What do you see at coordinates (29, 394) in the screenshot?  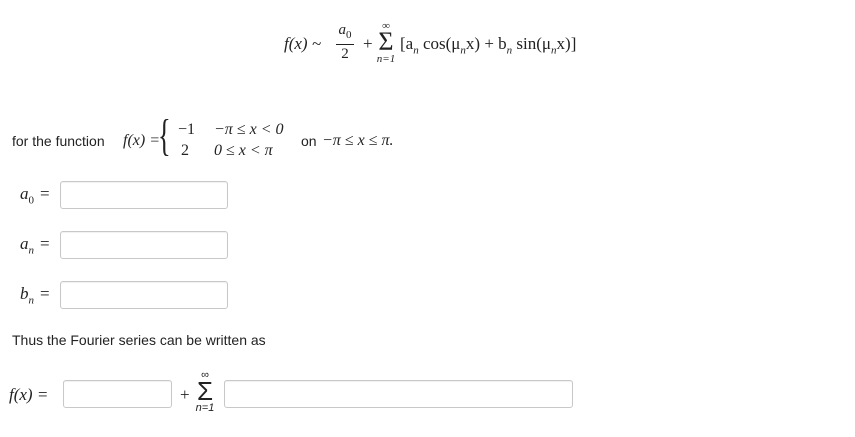 I see `final-lhs: f(x) =` at bounding box center [29, 394].